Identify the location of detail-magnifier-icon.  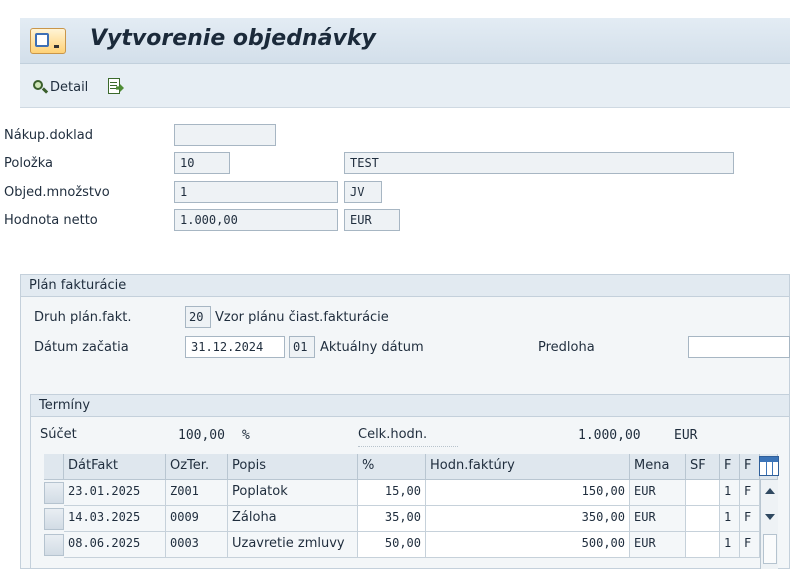
(40, 87).